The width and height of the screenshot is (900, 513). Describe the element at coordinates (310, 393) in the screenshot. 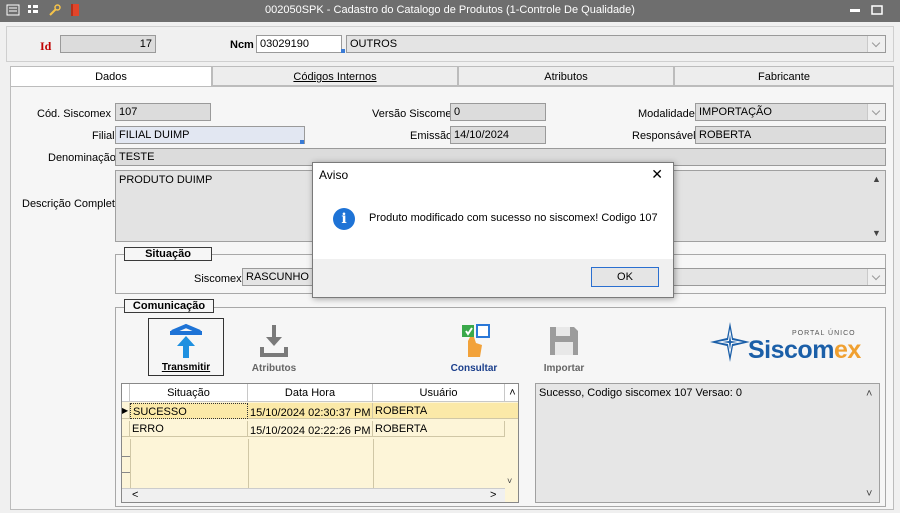

I see `grid-header-data-hora: Data Hora` at that location.